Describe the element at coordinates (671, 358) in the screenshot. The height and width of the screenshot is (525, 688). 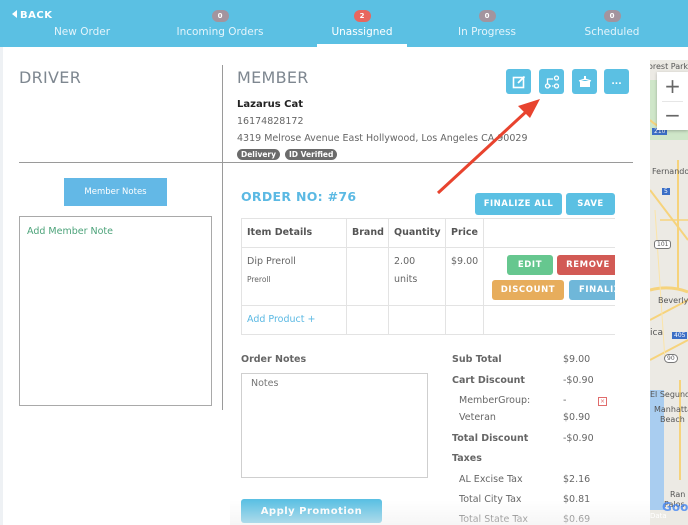
I see `highway-shield-icon: 90` at that location.